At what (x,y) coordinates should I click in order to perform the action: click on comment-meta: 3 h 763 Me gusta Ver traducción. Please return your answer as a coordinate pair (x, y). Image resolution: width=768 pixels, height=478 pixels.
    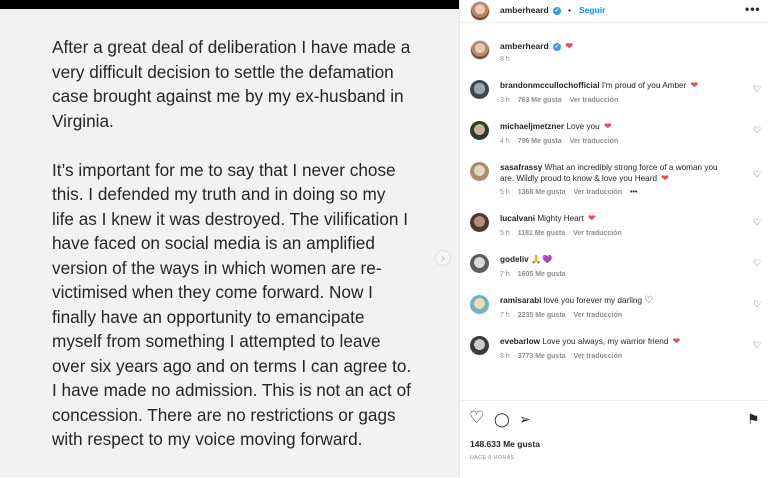
    Looking at the image, I should click on (562, 100).